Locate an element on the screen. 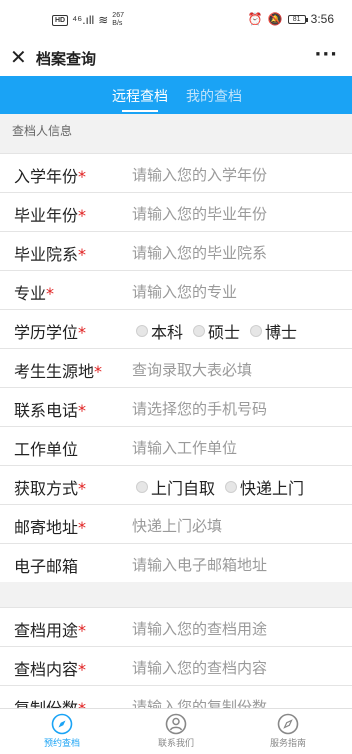 This screenshot has height=754, width=352. label-text: 毕业年份 is located at coordinates (46, 215).